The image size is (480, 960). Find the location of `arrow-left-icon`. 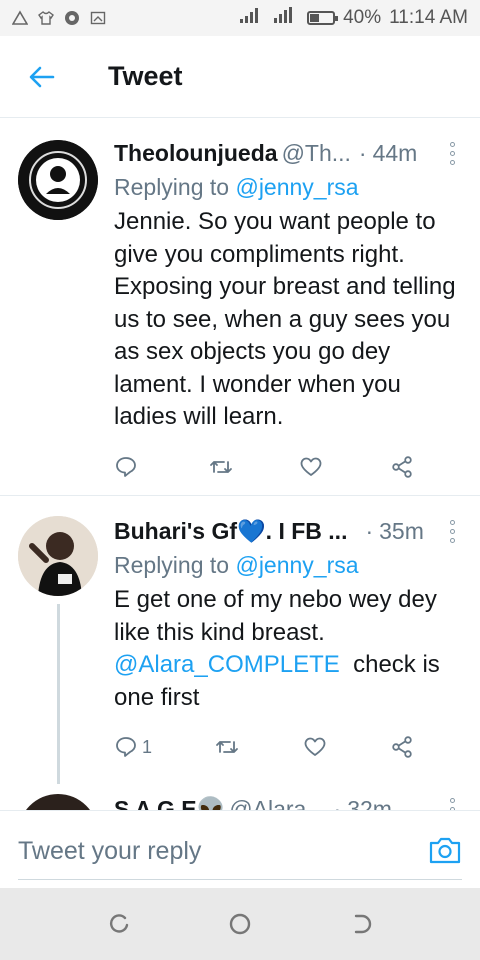

arrow-left-icon is located at coordinates (42, 76).